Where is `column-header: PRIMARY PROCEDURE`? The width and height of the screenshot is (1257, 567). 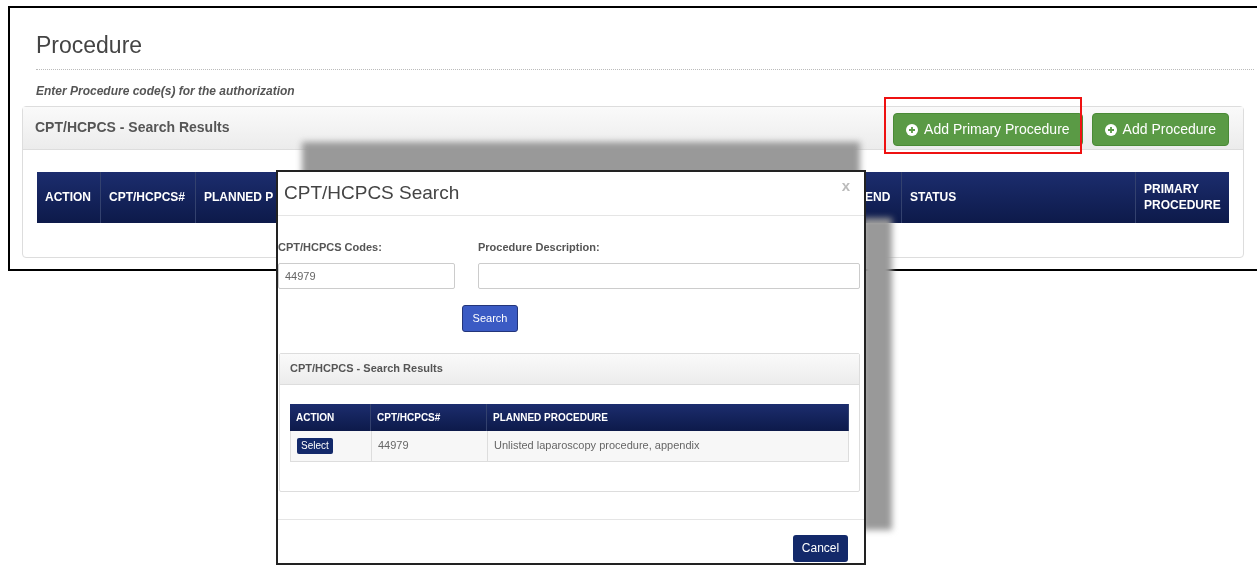 column-header: PRIMARY PROCEDURE is located at coordinates (1182, 197).